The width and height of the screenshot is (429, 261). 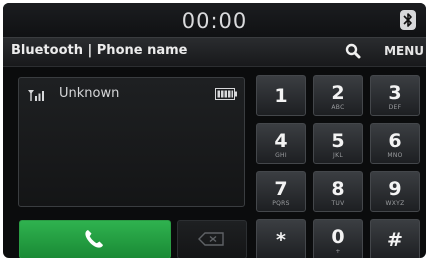 I want to click on header-bar: Bluetooth | Phone name MENU, so click(x=214, y=52).